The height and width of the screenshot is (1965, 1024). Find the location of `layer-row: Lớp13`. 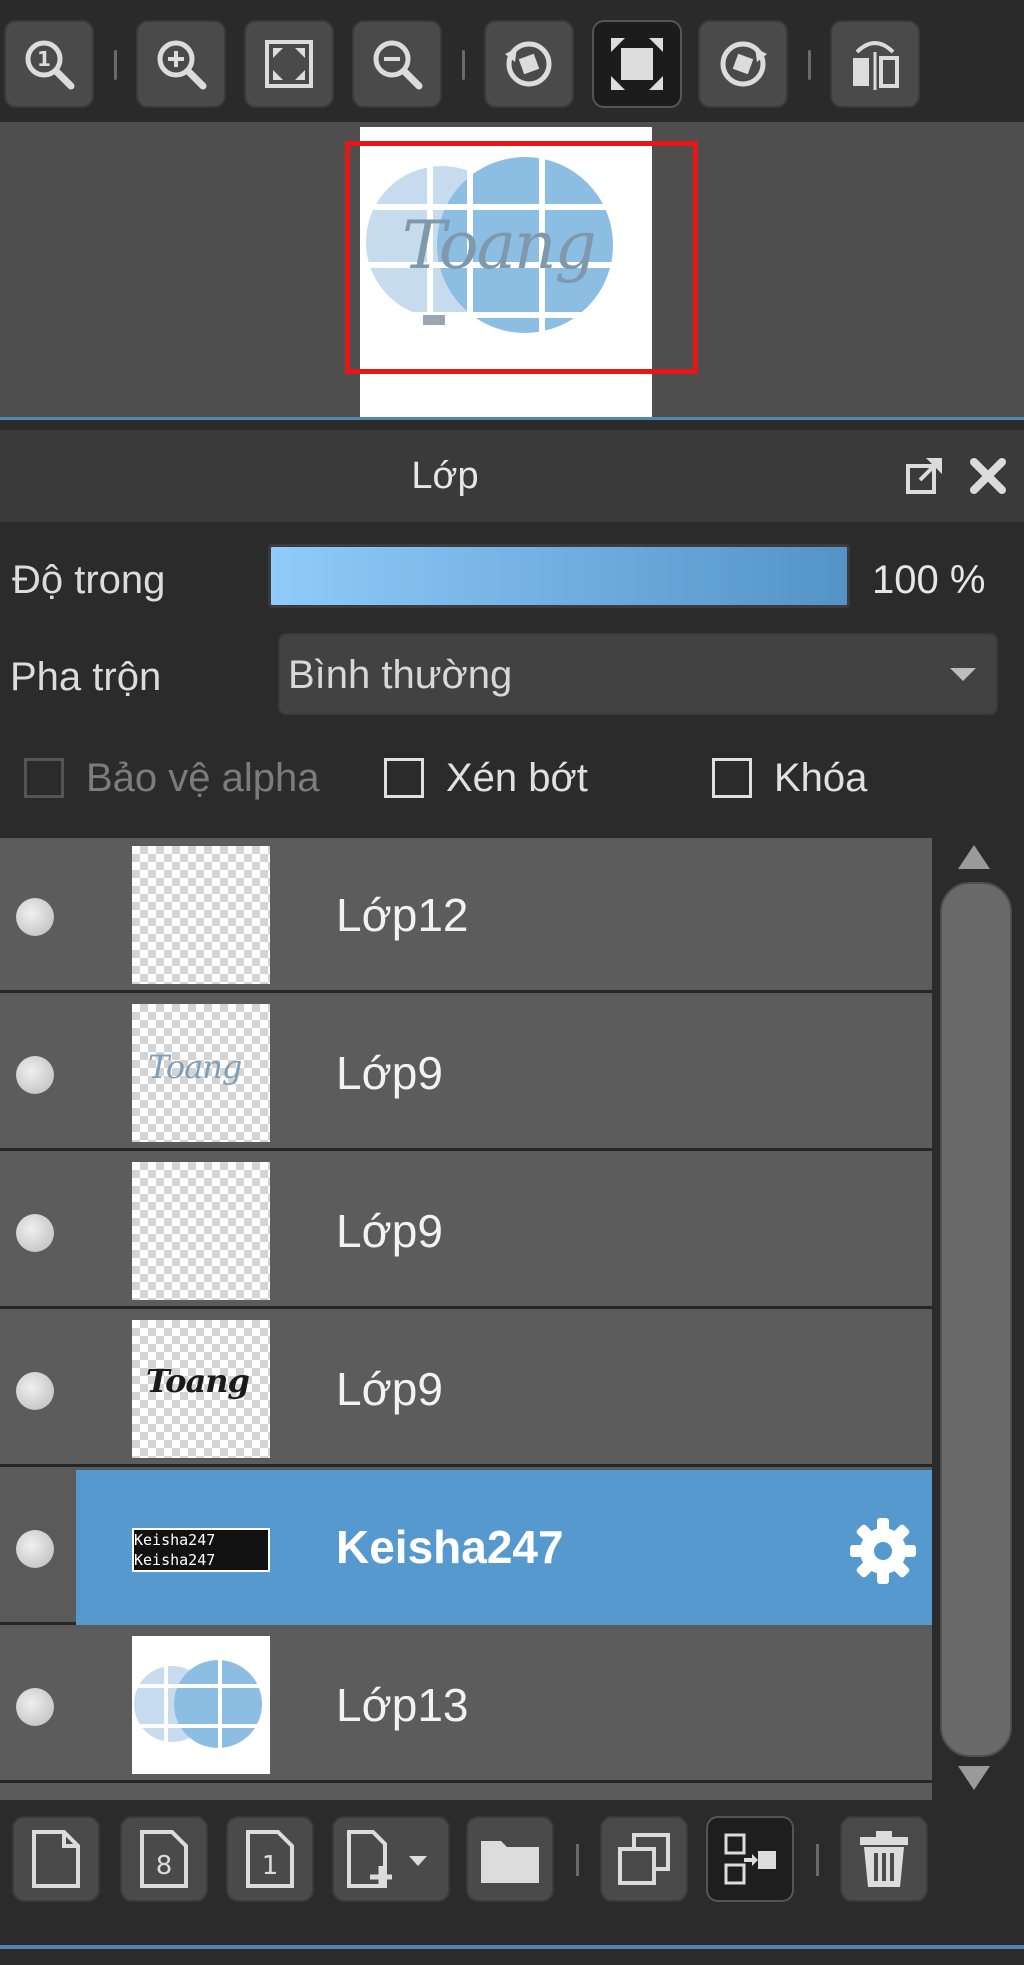

layer-row: Lớp13 is located at coordinates (466, 1705).